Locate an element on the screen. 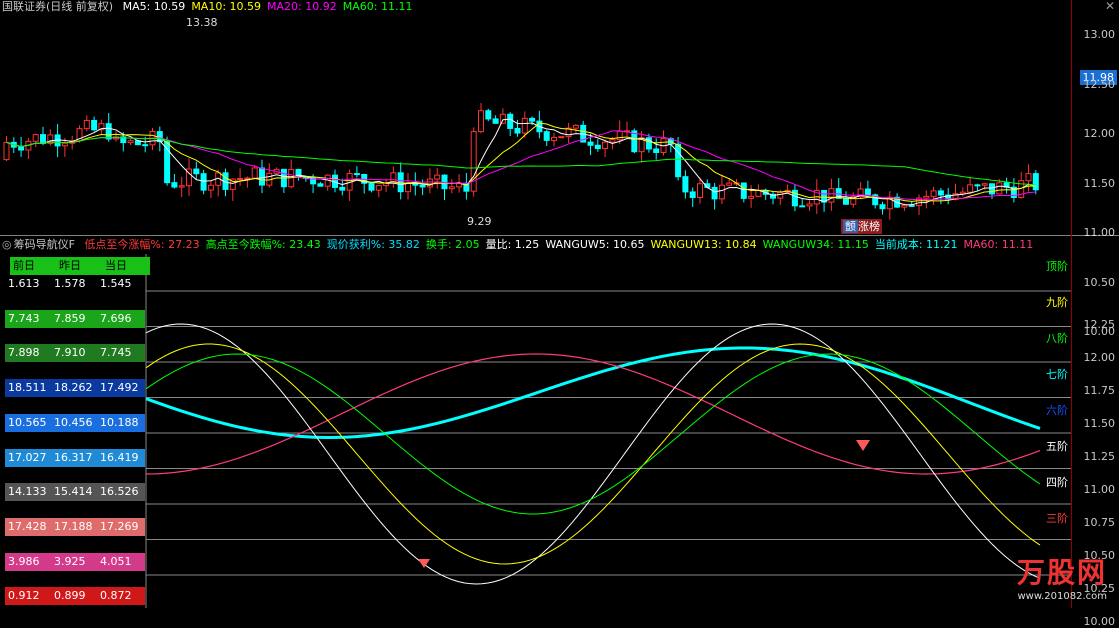 This screenshot has height=628, width=1119. table-cell: 7.743 is located at coordinates (24, 318).